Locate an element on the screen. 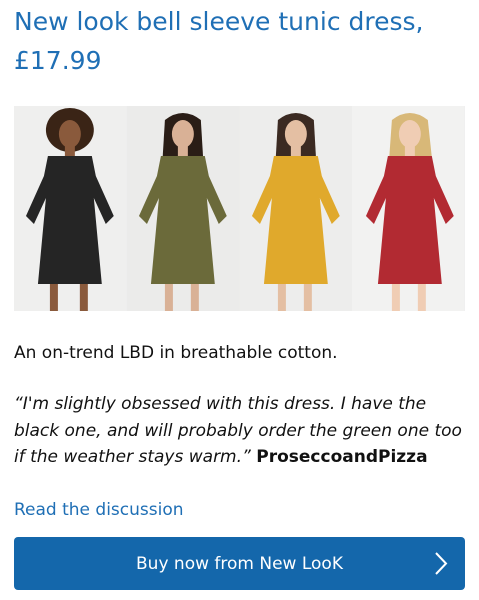 The height and width of the screenshot is (600, 479). product-description: An on-trend LBD in breathable cotton. is located at coordinates (176, 353).